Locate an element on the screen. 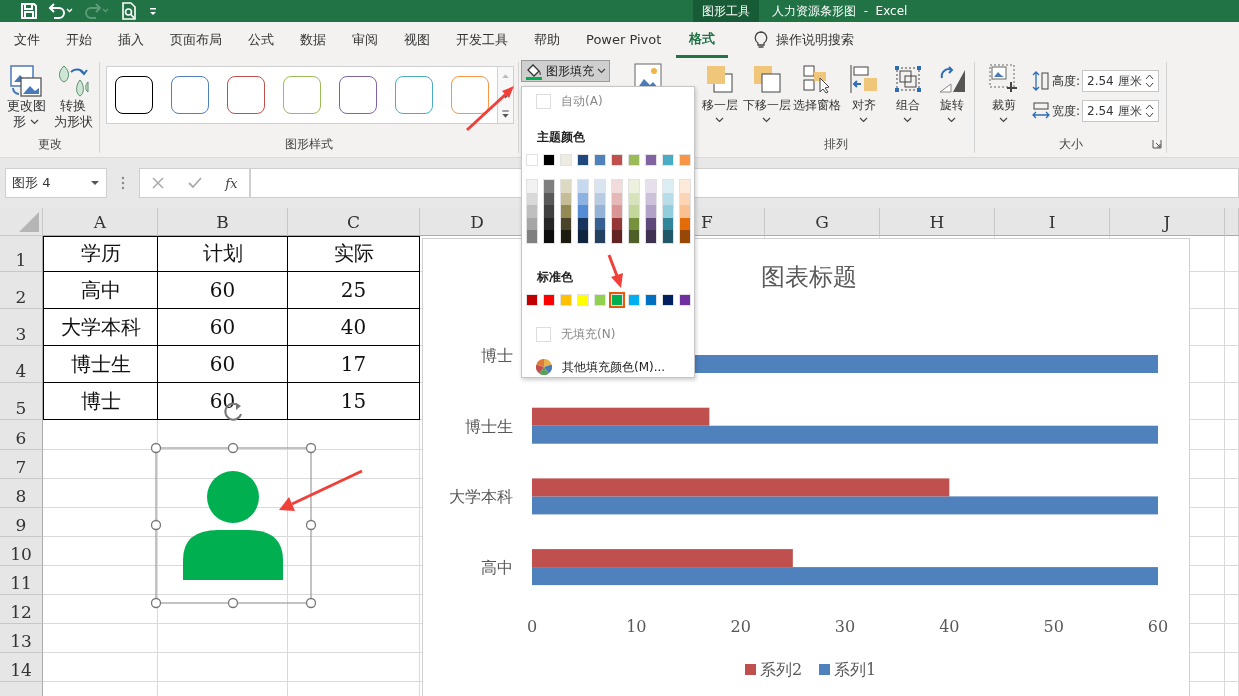 This screenshot has height=696, width=1239. axis-tick-label: 20 is located at coordinates (740, 626).